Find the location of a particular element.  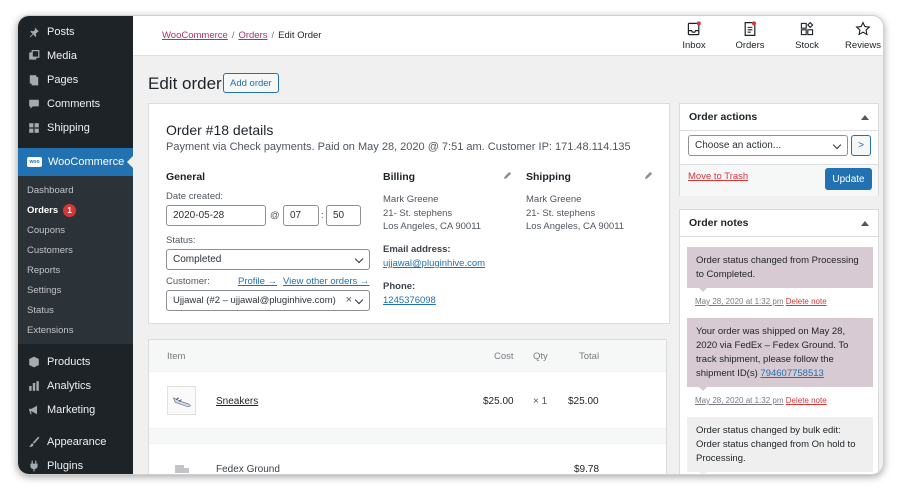

woocommerce-icon: woo is located at coordinates (34, 162).